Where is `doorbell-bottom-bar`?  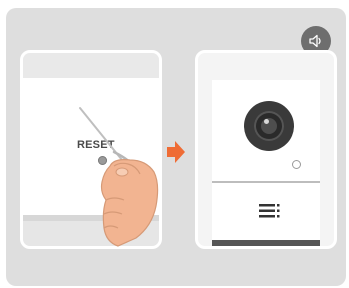
doorbell-bottom-bar is located at coordinates (266, 243).